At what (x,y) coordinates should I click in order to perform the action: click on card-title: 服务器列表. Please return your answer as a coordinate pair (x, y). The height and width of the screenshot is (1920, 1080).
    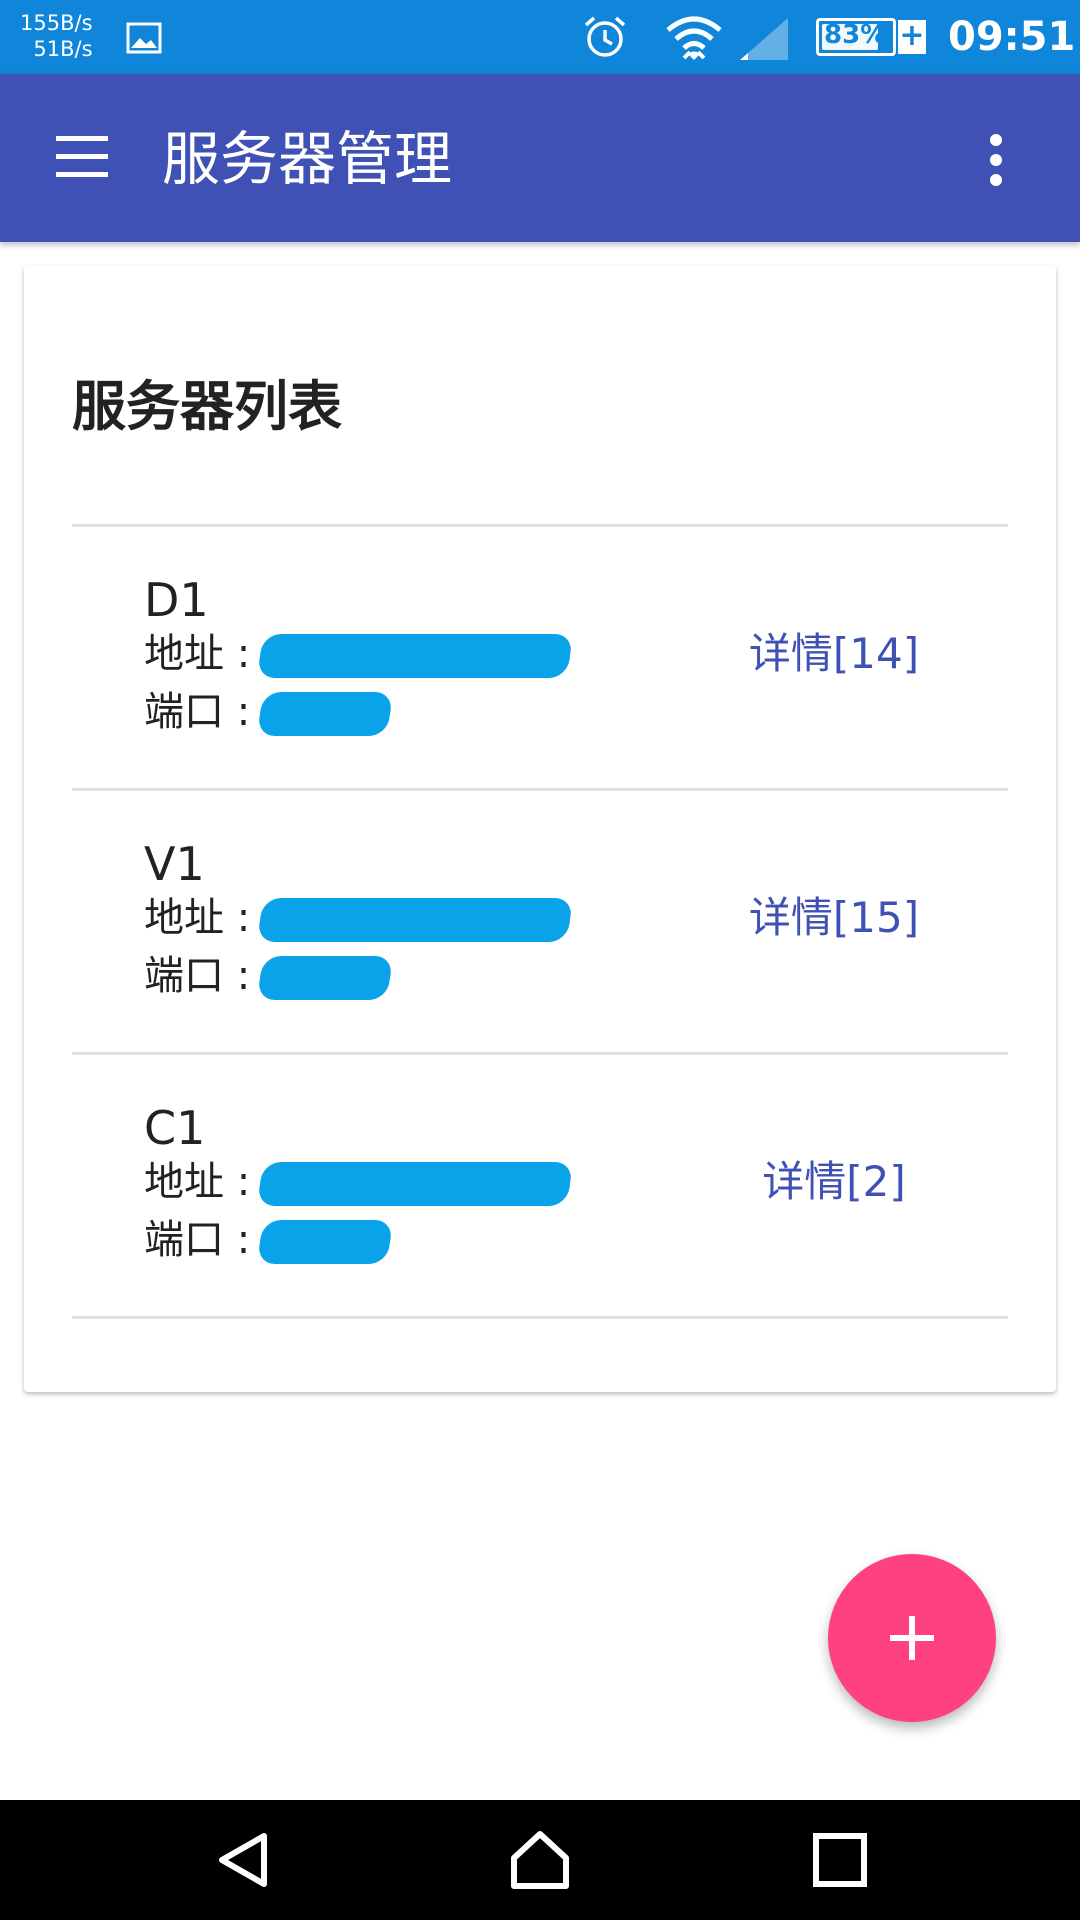
    Looking at the image, I should click on (207, 406).